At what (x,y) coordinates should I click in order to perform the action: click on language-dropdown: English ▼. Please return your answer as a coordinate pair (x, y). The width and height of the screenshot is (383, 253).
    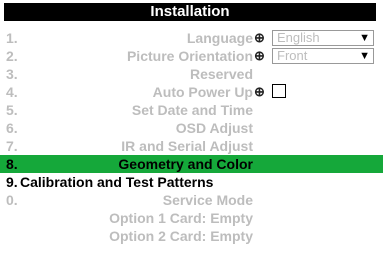
    Looking at the image, I should click on (323, 38).